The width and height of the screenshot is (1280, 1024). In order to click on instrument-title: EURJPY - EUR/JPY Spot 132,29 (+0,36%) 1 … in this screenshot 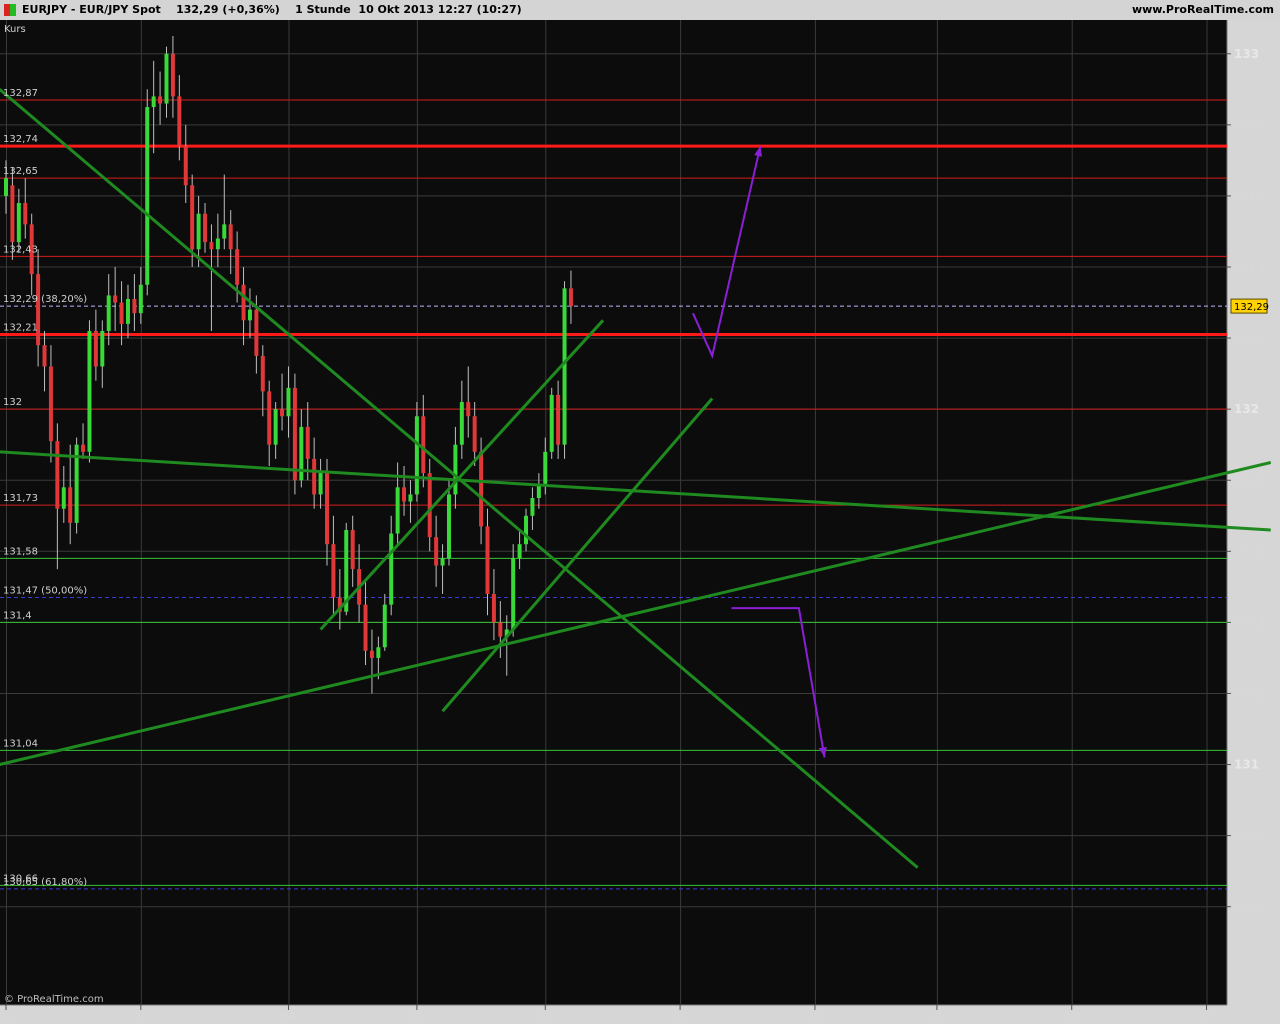, I will do `click(272, 9)`.